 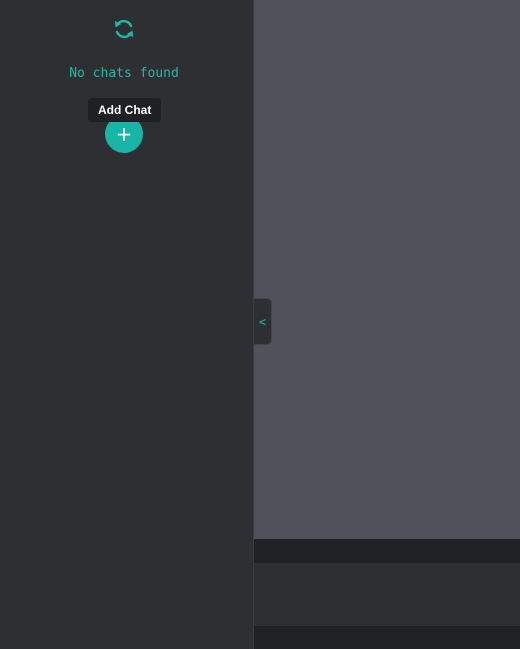 I want to click on plus-icon: +, so click(x=124, y=134).